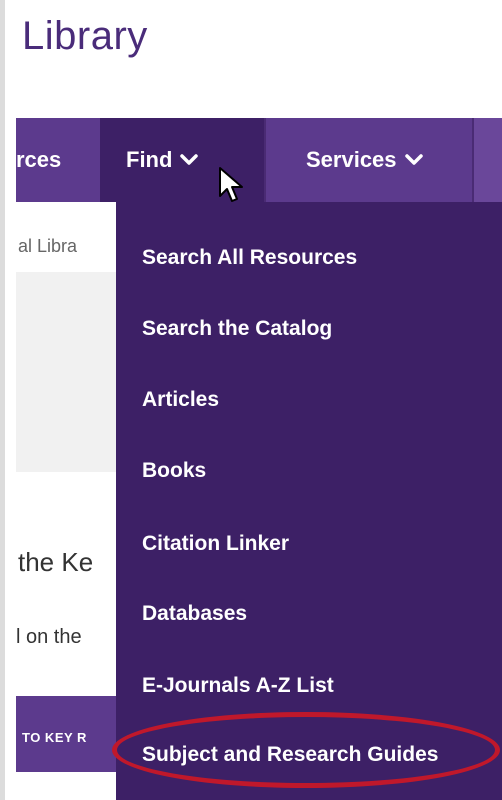  Describe the element at coordinates (180, 400) in the screenshot. I see `menu-item-articles: Articles` at that location.